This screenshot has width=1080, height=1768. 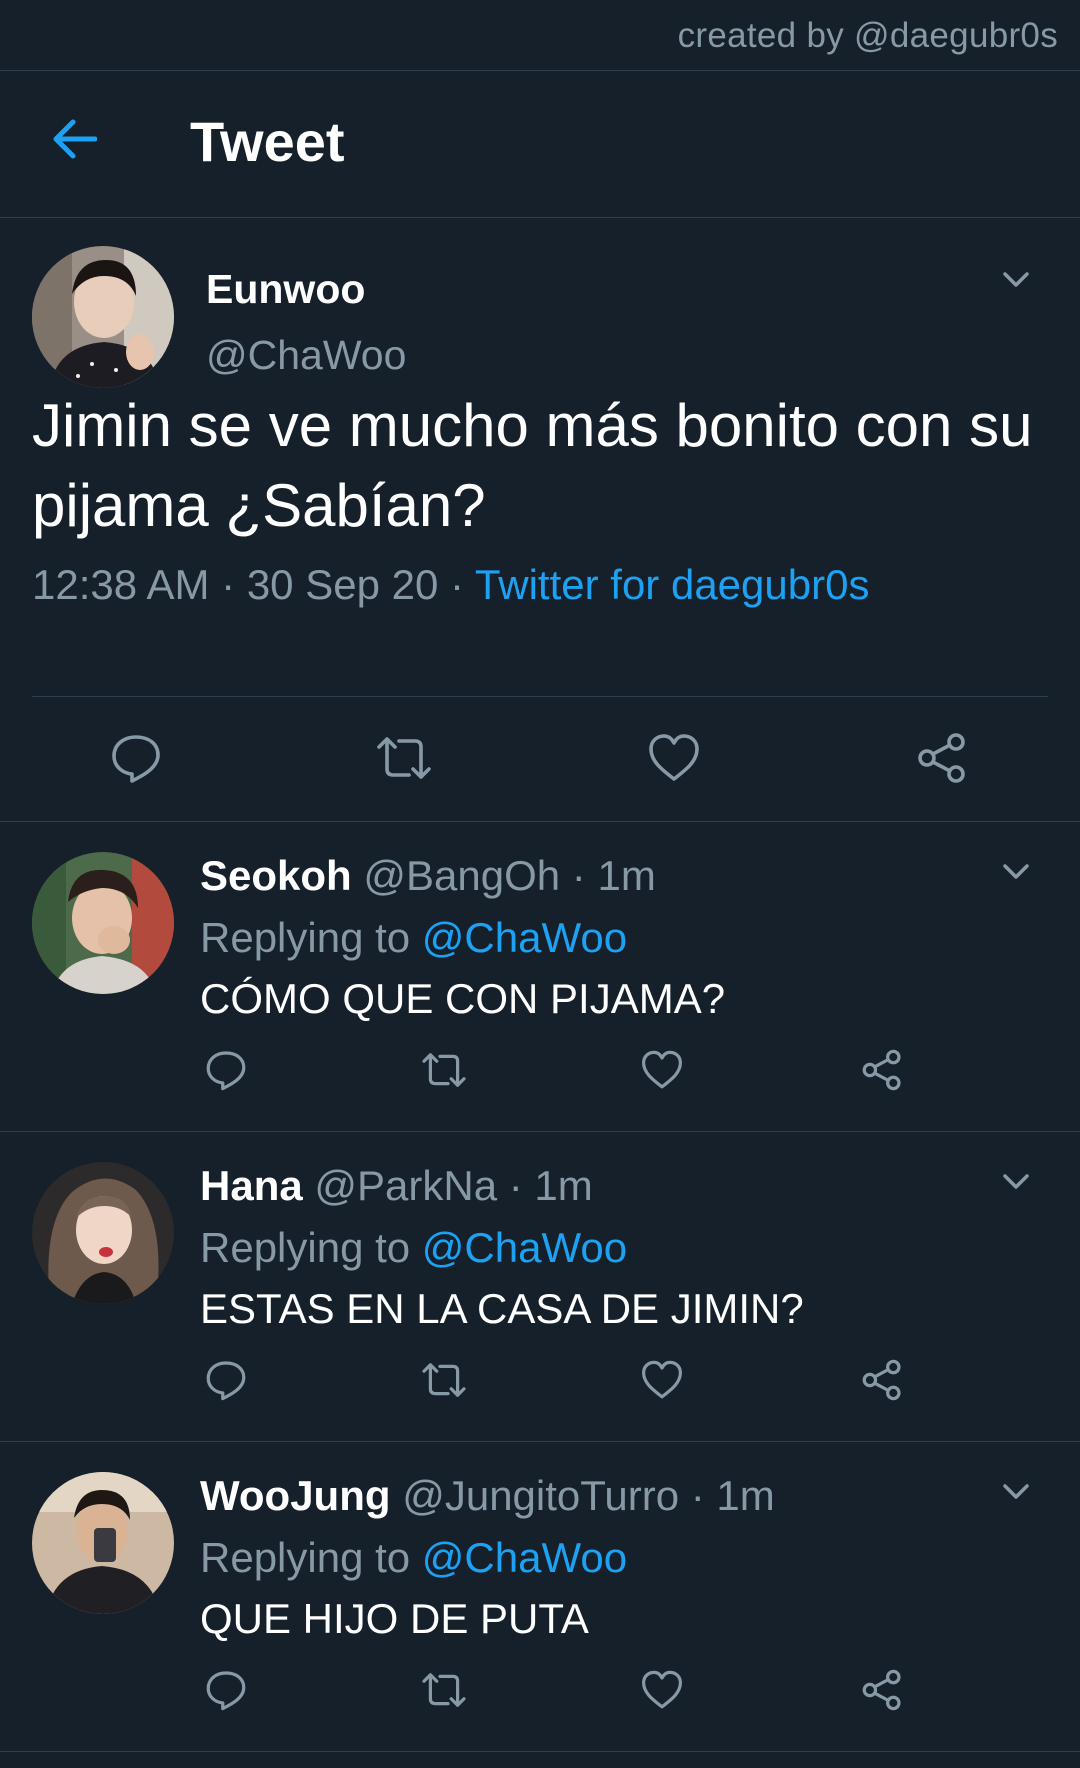 What do you see at coordinates (394, 1618) in the screenshot?
I see `reply-text: QUE HIJO DE PUTA` at bounding box center [394, 1618].